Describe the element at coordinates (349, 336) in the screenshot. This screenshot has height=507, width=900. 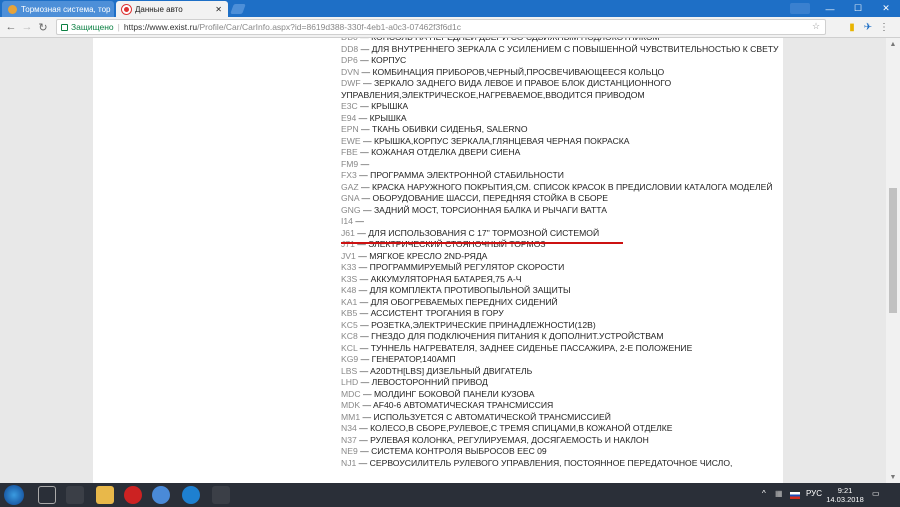
I see `option-code: KC8` at that location.